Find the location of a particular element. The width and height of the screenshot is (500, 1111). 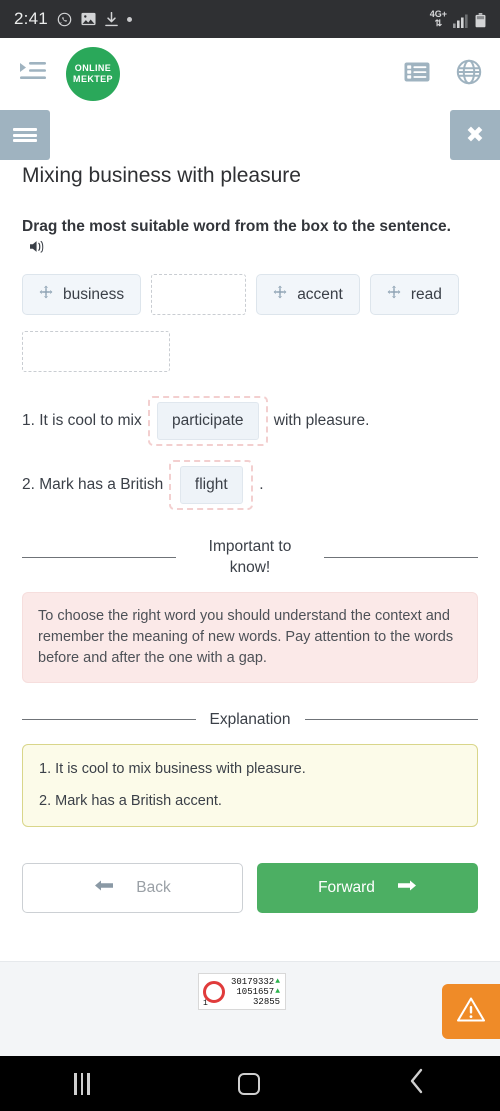

toolbar-row: ✖ is located at coordinates (250, 135).